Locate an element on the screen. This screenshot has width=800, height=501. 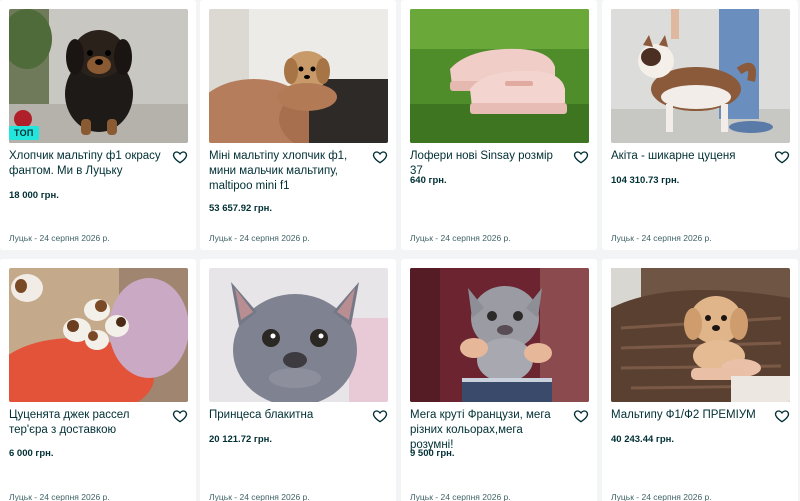
listing-photo-maltipoo-phantom is located at coordinates (98, 76).